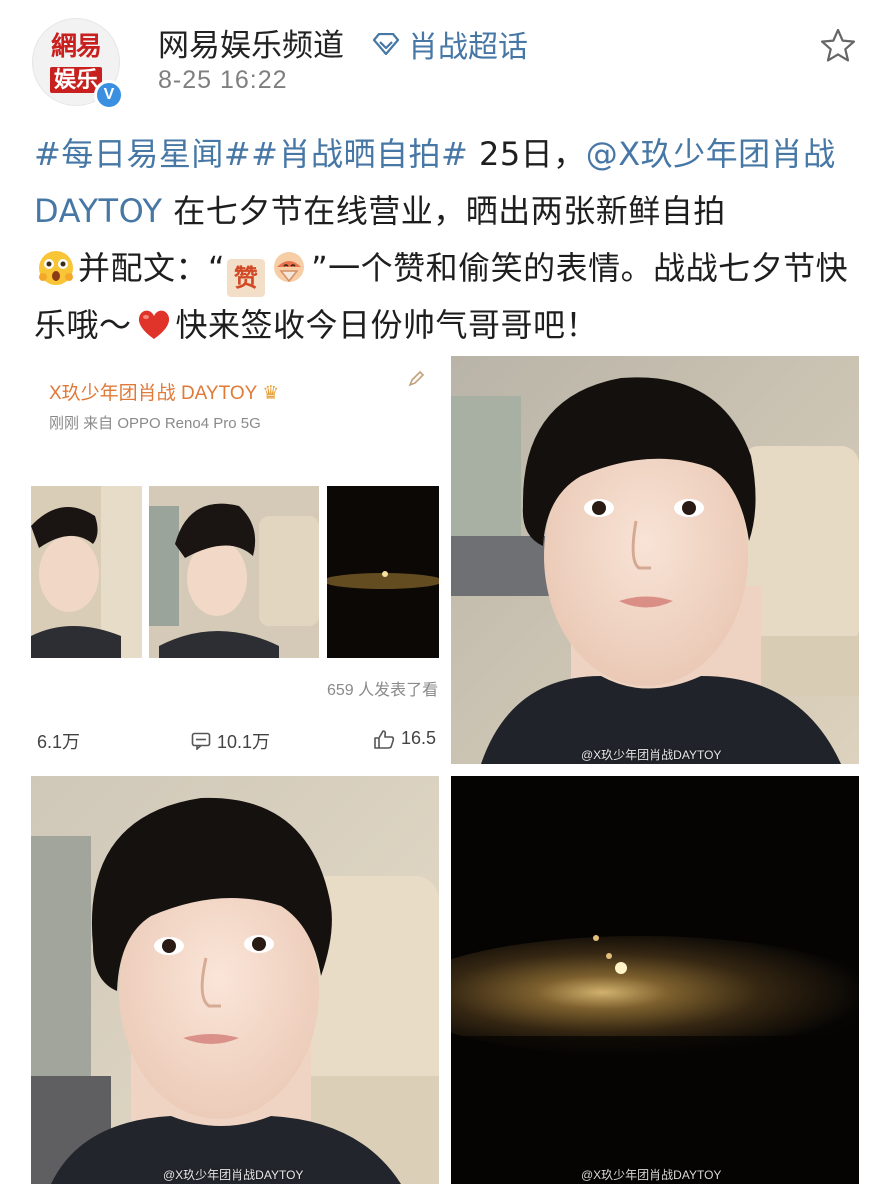 This screenshot has height=1200, width=889. I want to click on account-name: 网易娱乐频道, so click(251, 42).